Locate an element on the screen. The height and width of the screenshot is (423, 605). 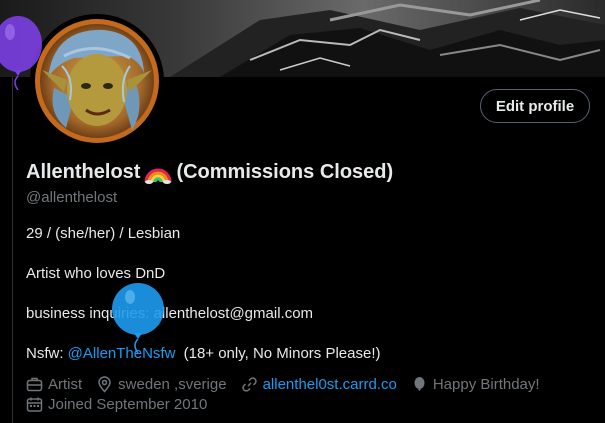
joined-item: Joined September 2010 is located at coordinates (116, 404).